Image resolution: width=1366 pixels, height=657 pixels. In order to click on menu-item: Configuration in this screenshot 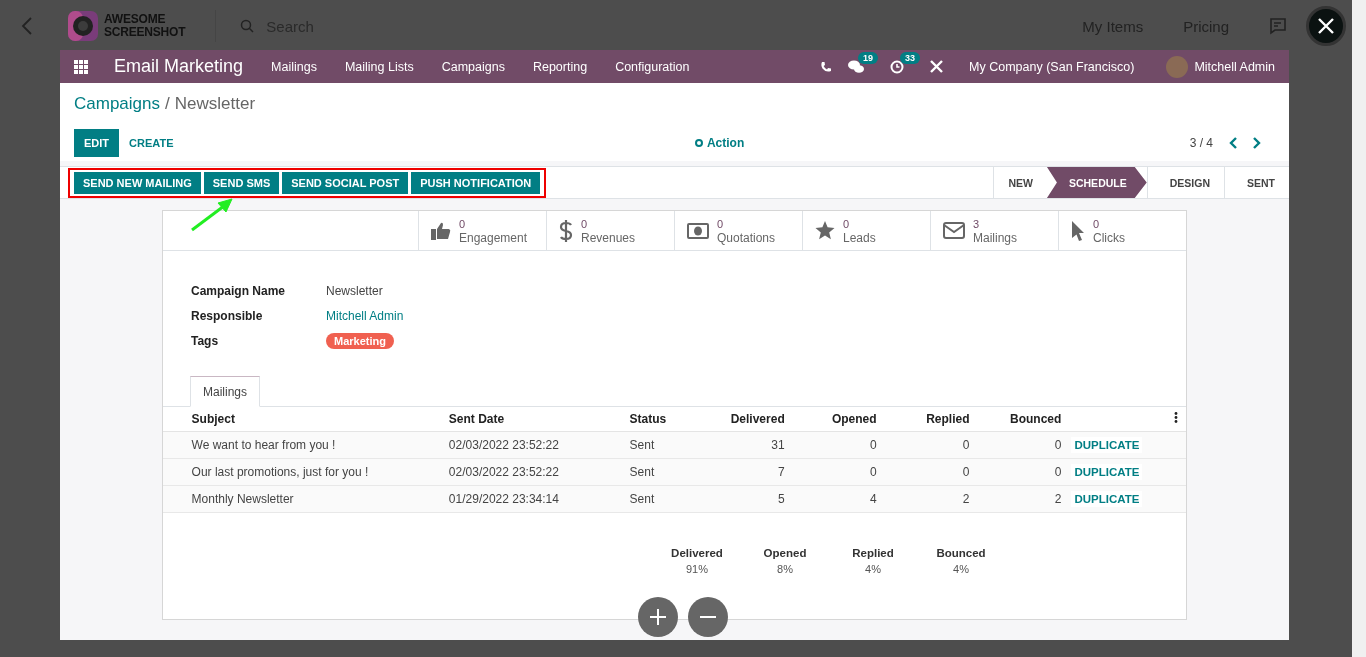, I will do `click(652, 66)`.